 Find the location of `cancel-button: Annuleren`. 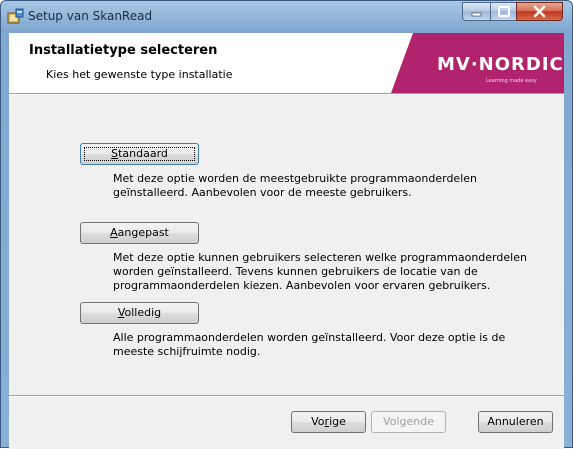

cancel-button: Annuleren is located at coordinates (515, 422).